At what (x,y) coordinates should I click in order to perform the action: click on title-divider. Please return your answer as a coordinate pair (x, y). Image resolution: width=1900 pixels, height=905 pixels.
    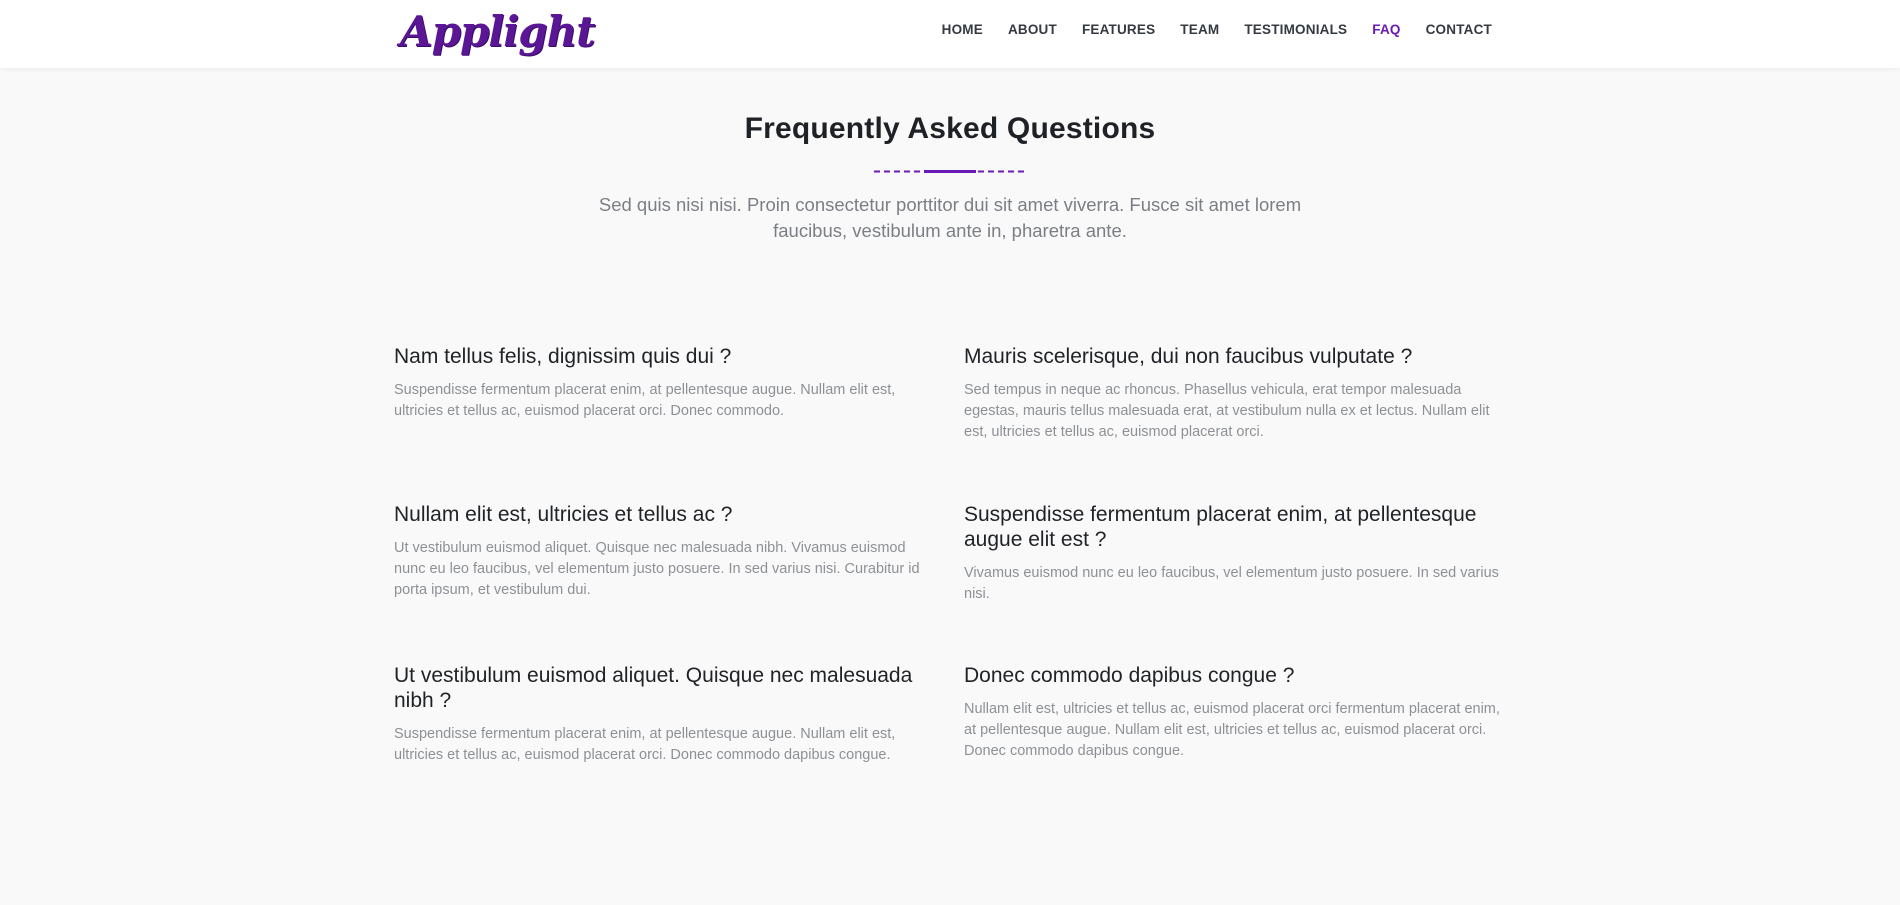
    Looking at the image, I should click on (950, 171).